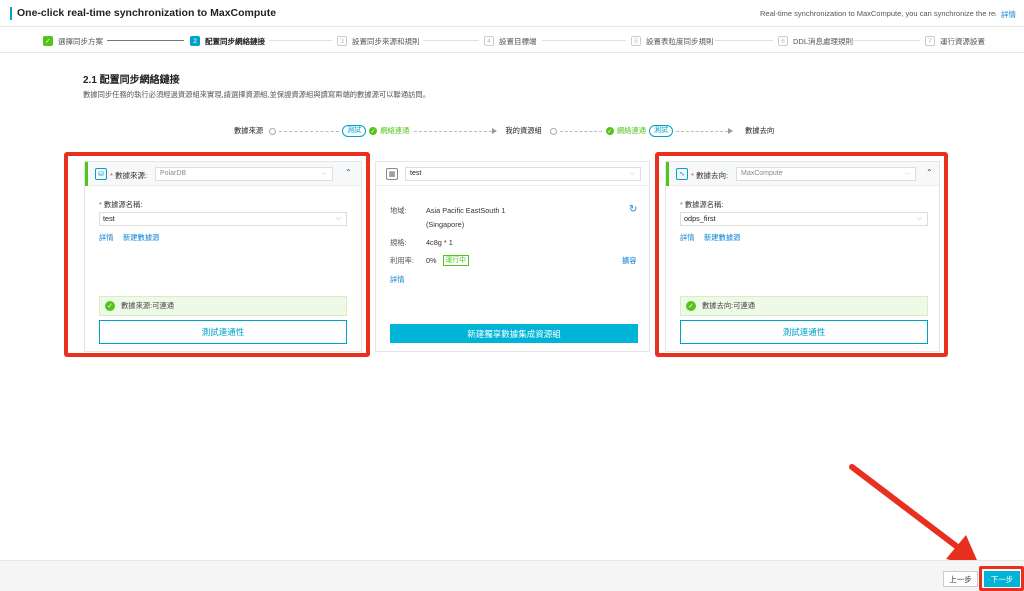 This screenshot has width=1024, height=591. Describe the element at coordinates (504, 131) in the screenshot. I see `connectivity-flow: 數據來源 測試 ✓ 網絡連通 我的資源組 ✓ 網絡連通 測試 數據去向` at that location.